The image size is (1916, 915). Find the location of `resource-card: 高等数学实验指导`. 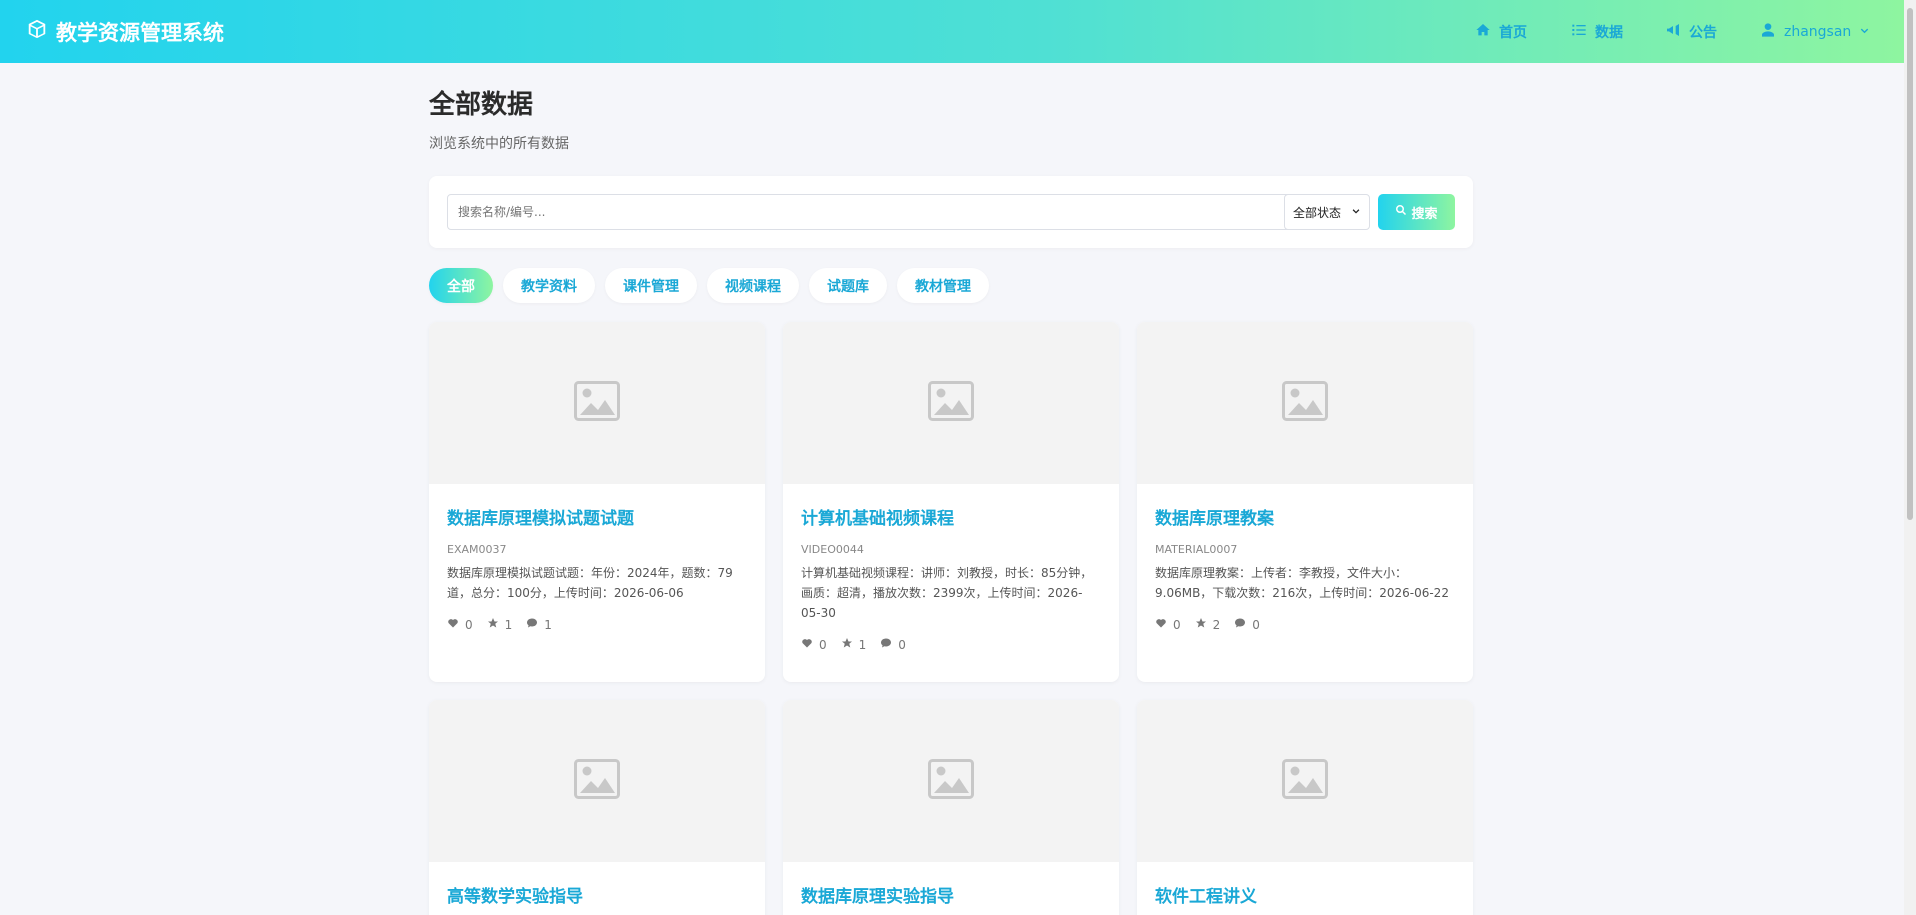

resource-card: 高等数学实验指导 is located at coordinates (597, 807).